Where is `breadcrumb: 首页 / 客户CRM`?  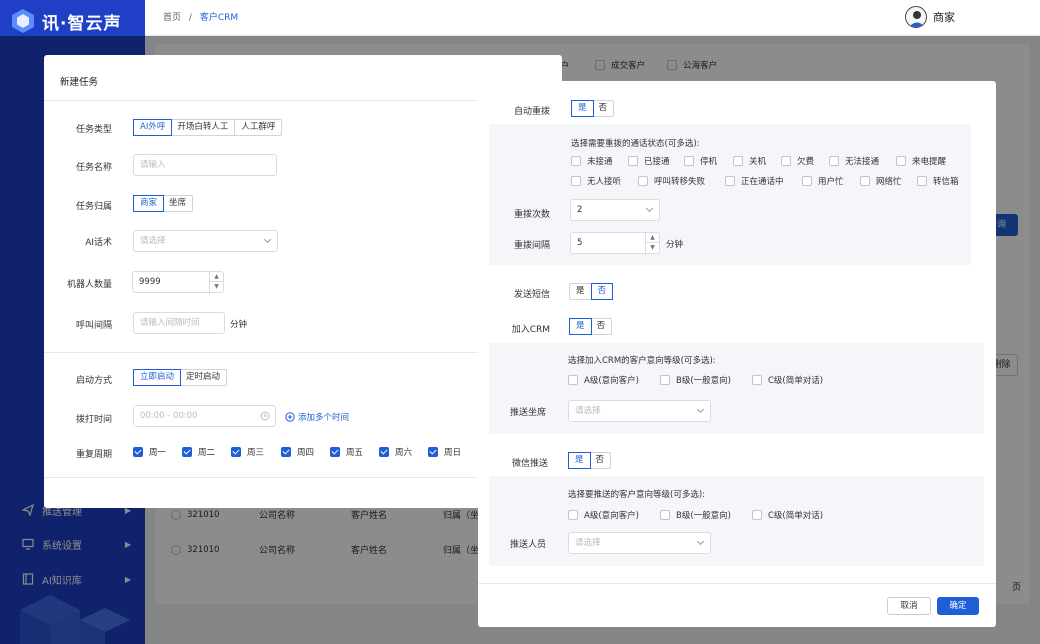
breadcrumb: 首页 / 客户CRM is located at coordinates (200, 16).